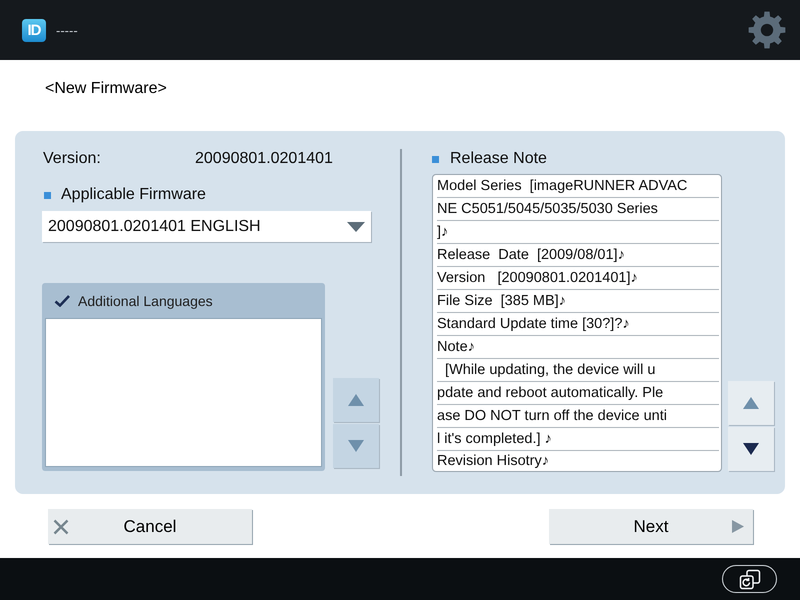 The image size is (800, 600). What do you see at coordinates (72, 159) in the screenshot?
I see `version-label: Version:` at bounding box center [72, 159].